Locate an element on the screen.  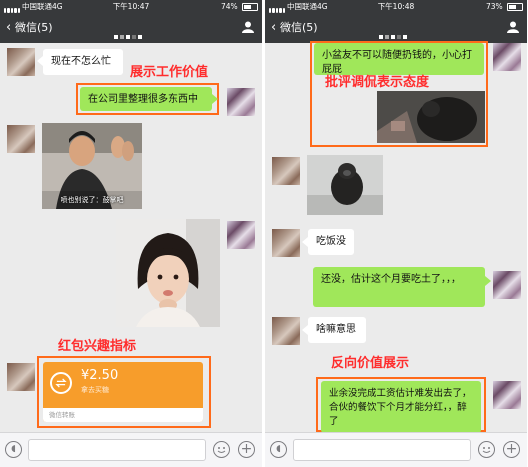
message-bubble-self: 还没，估计这个月要吃土了，，， is located at coordinates (399, 287).